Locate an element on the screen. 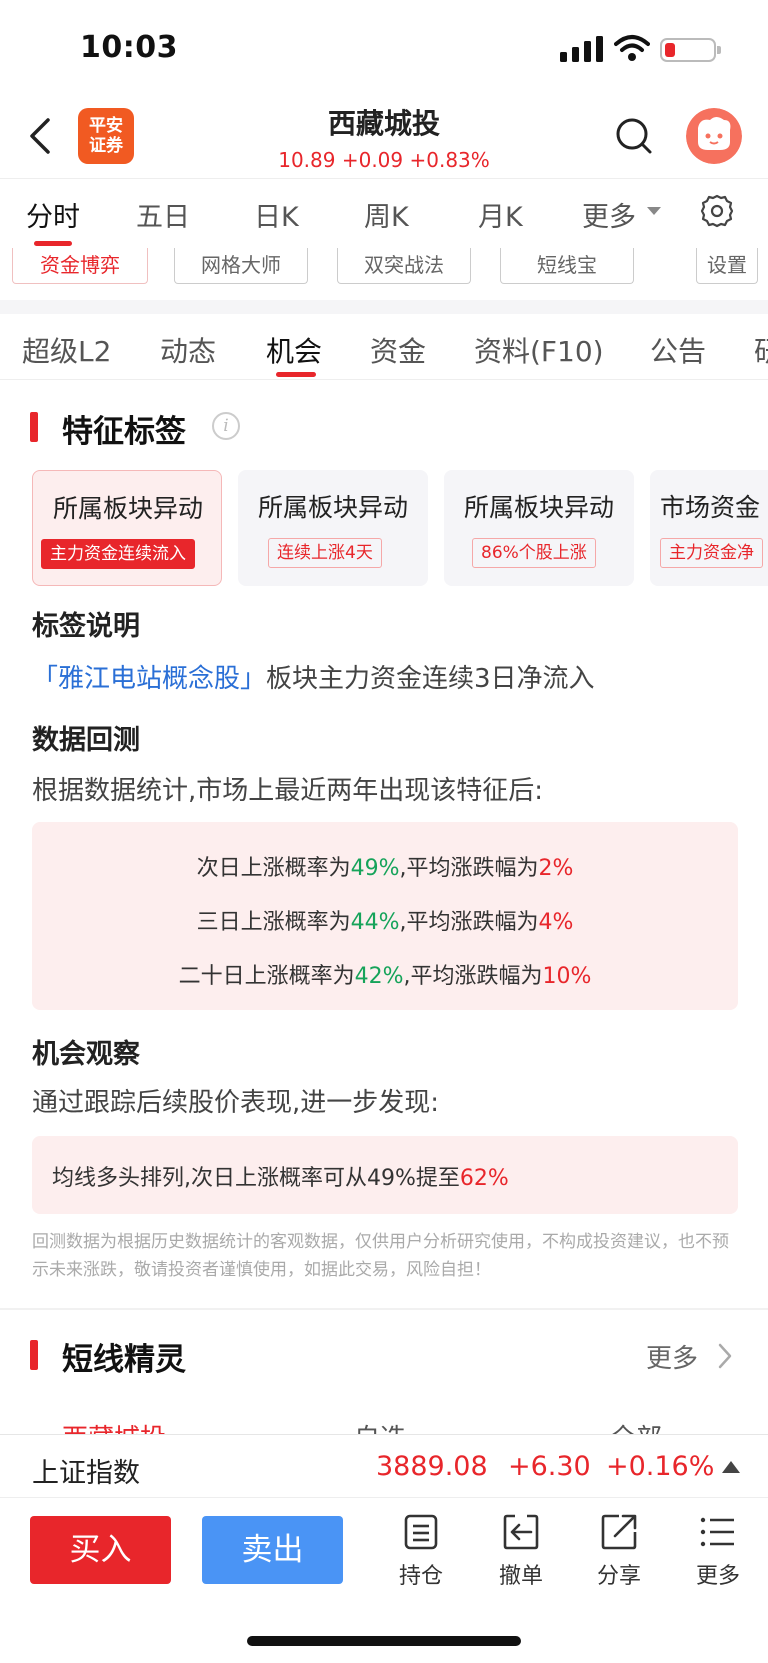  expand-up-icon is located at coordinates (731, 1467).